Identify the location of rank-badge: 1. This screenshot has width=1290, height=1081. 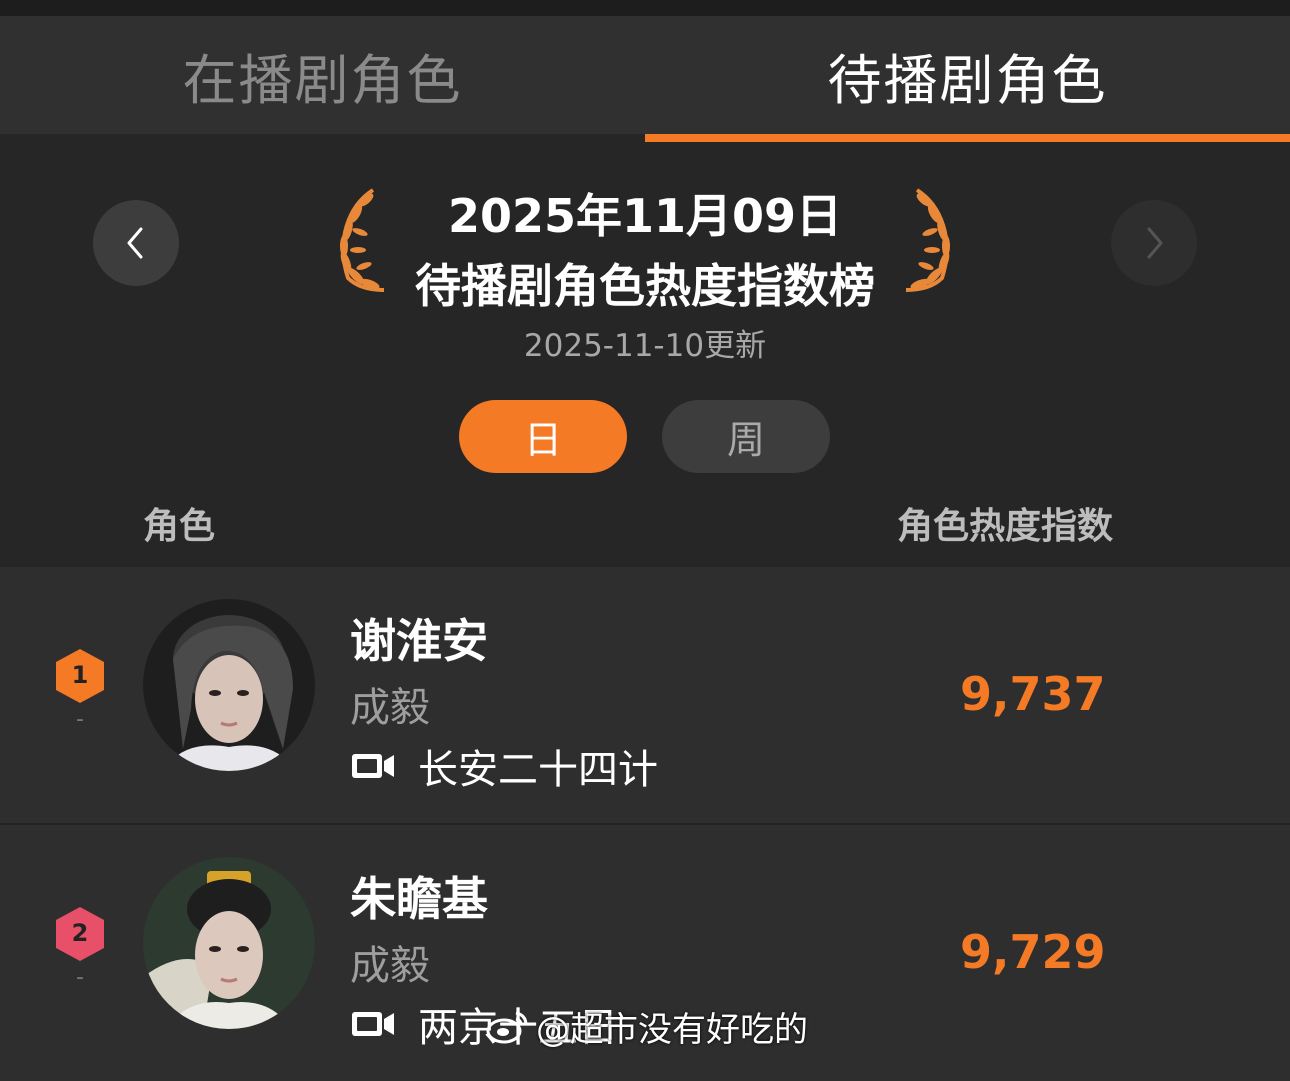
(80, 676).